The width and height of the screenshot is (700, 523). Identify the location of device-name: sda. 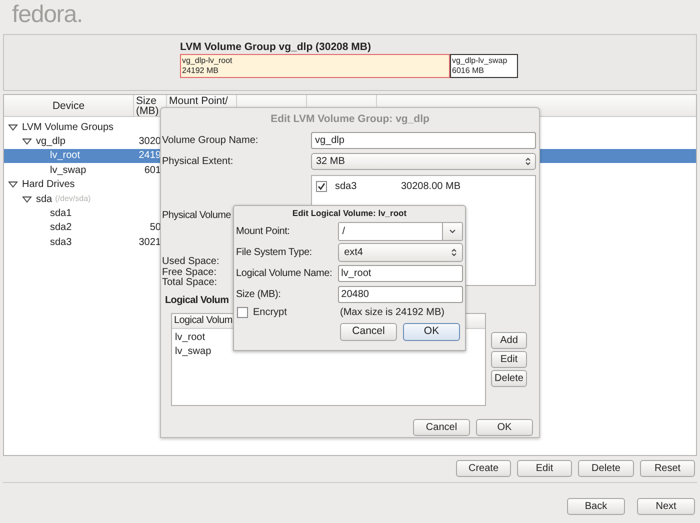
(44, 199).